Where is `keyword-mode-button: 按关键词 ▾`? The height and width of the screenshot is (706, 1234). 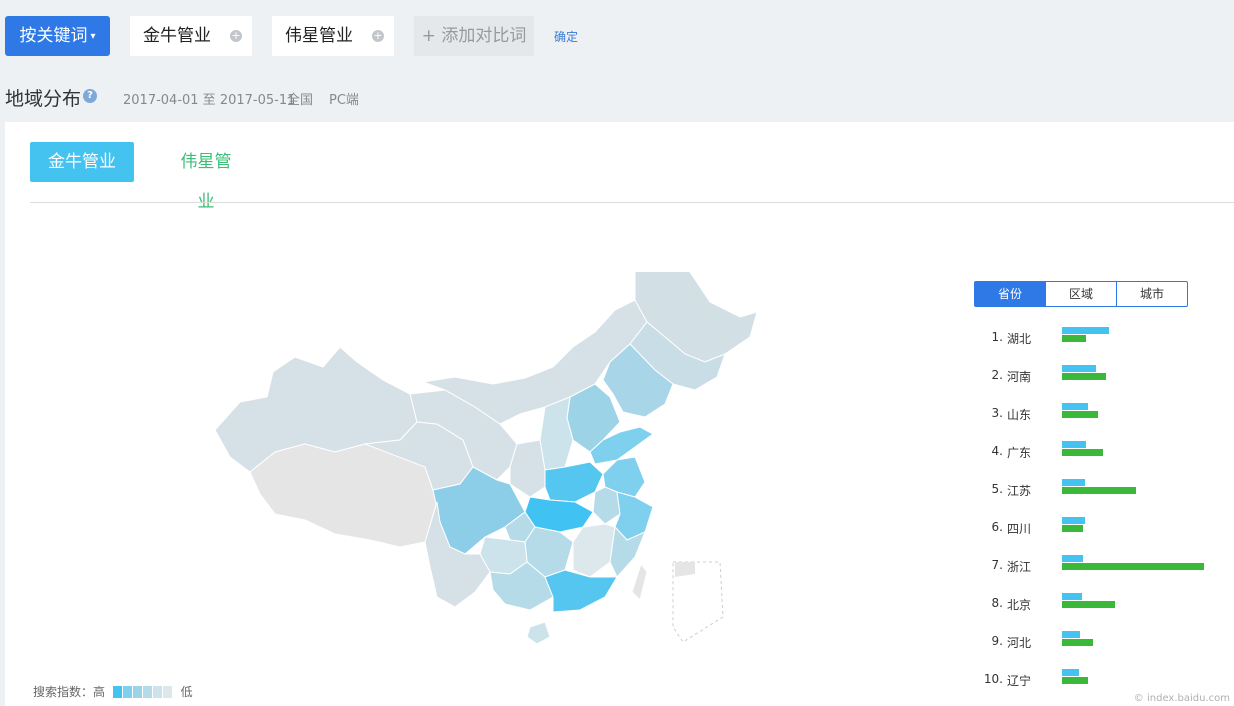 keyword-mode-button: 按关键词 ▾ is located at coordinates (57, 36).